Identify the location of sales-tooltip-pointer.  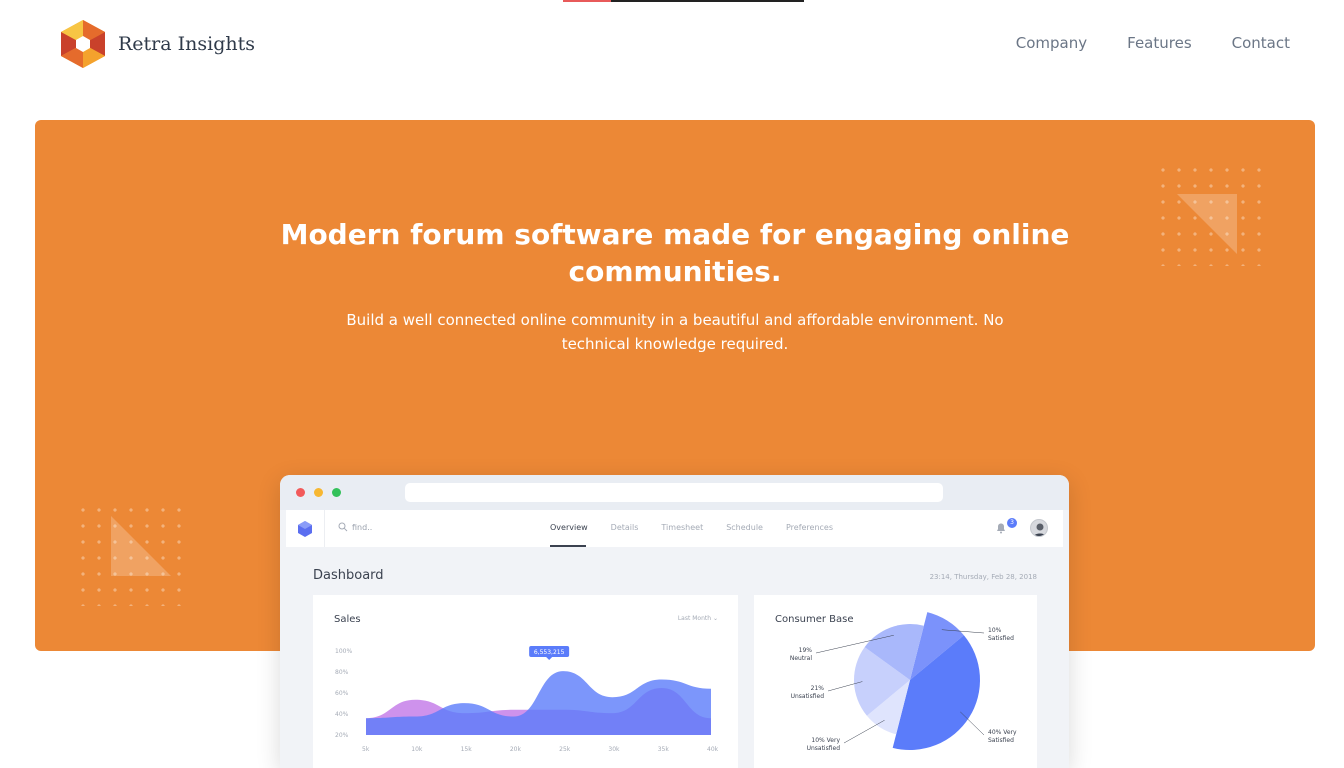
(549, 658).